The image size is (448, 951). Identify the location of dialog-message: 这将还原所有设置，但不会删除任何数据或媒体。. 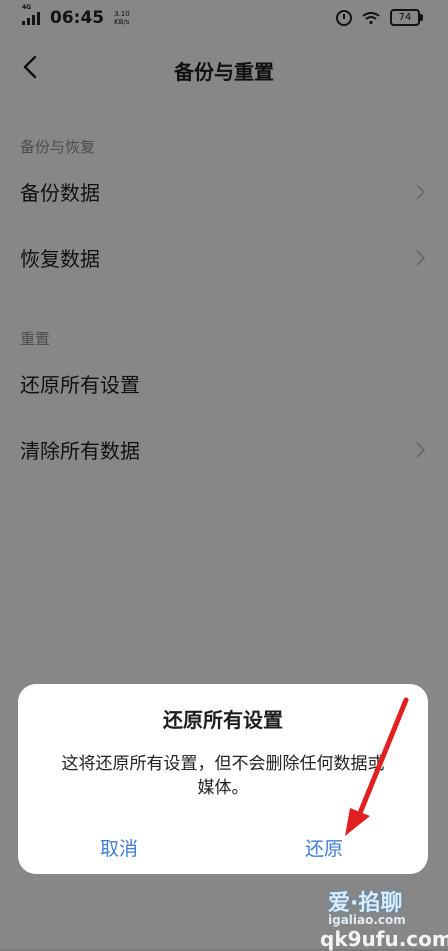
(223, 776).